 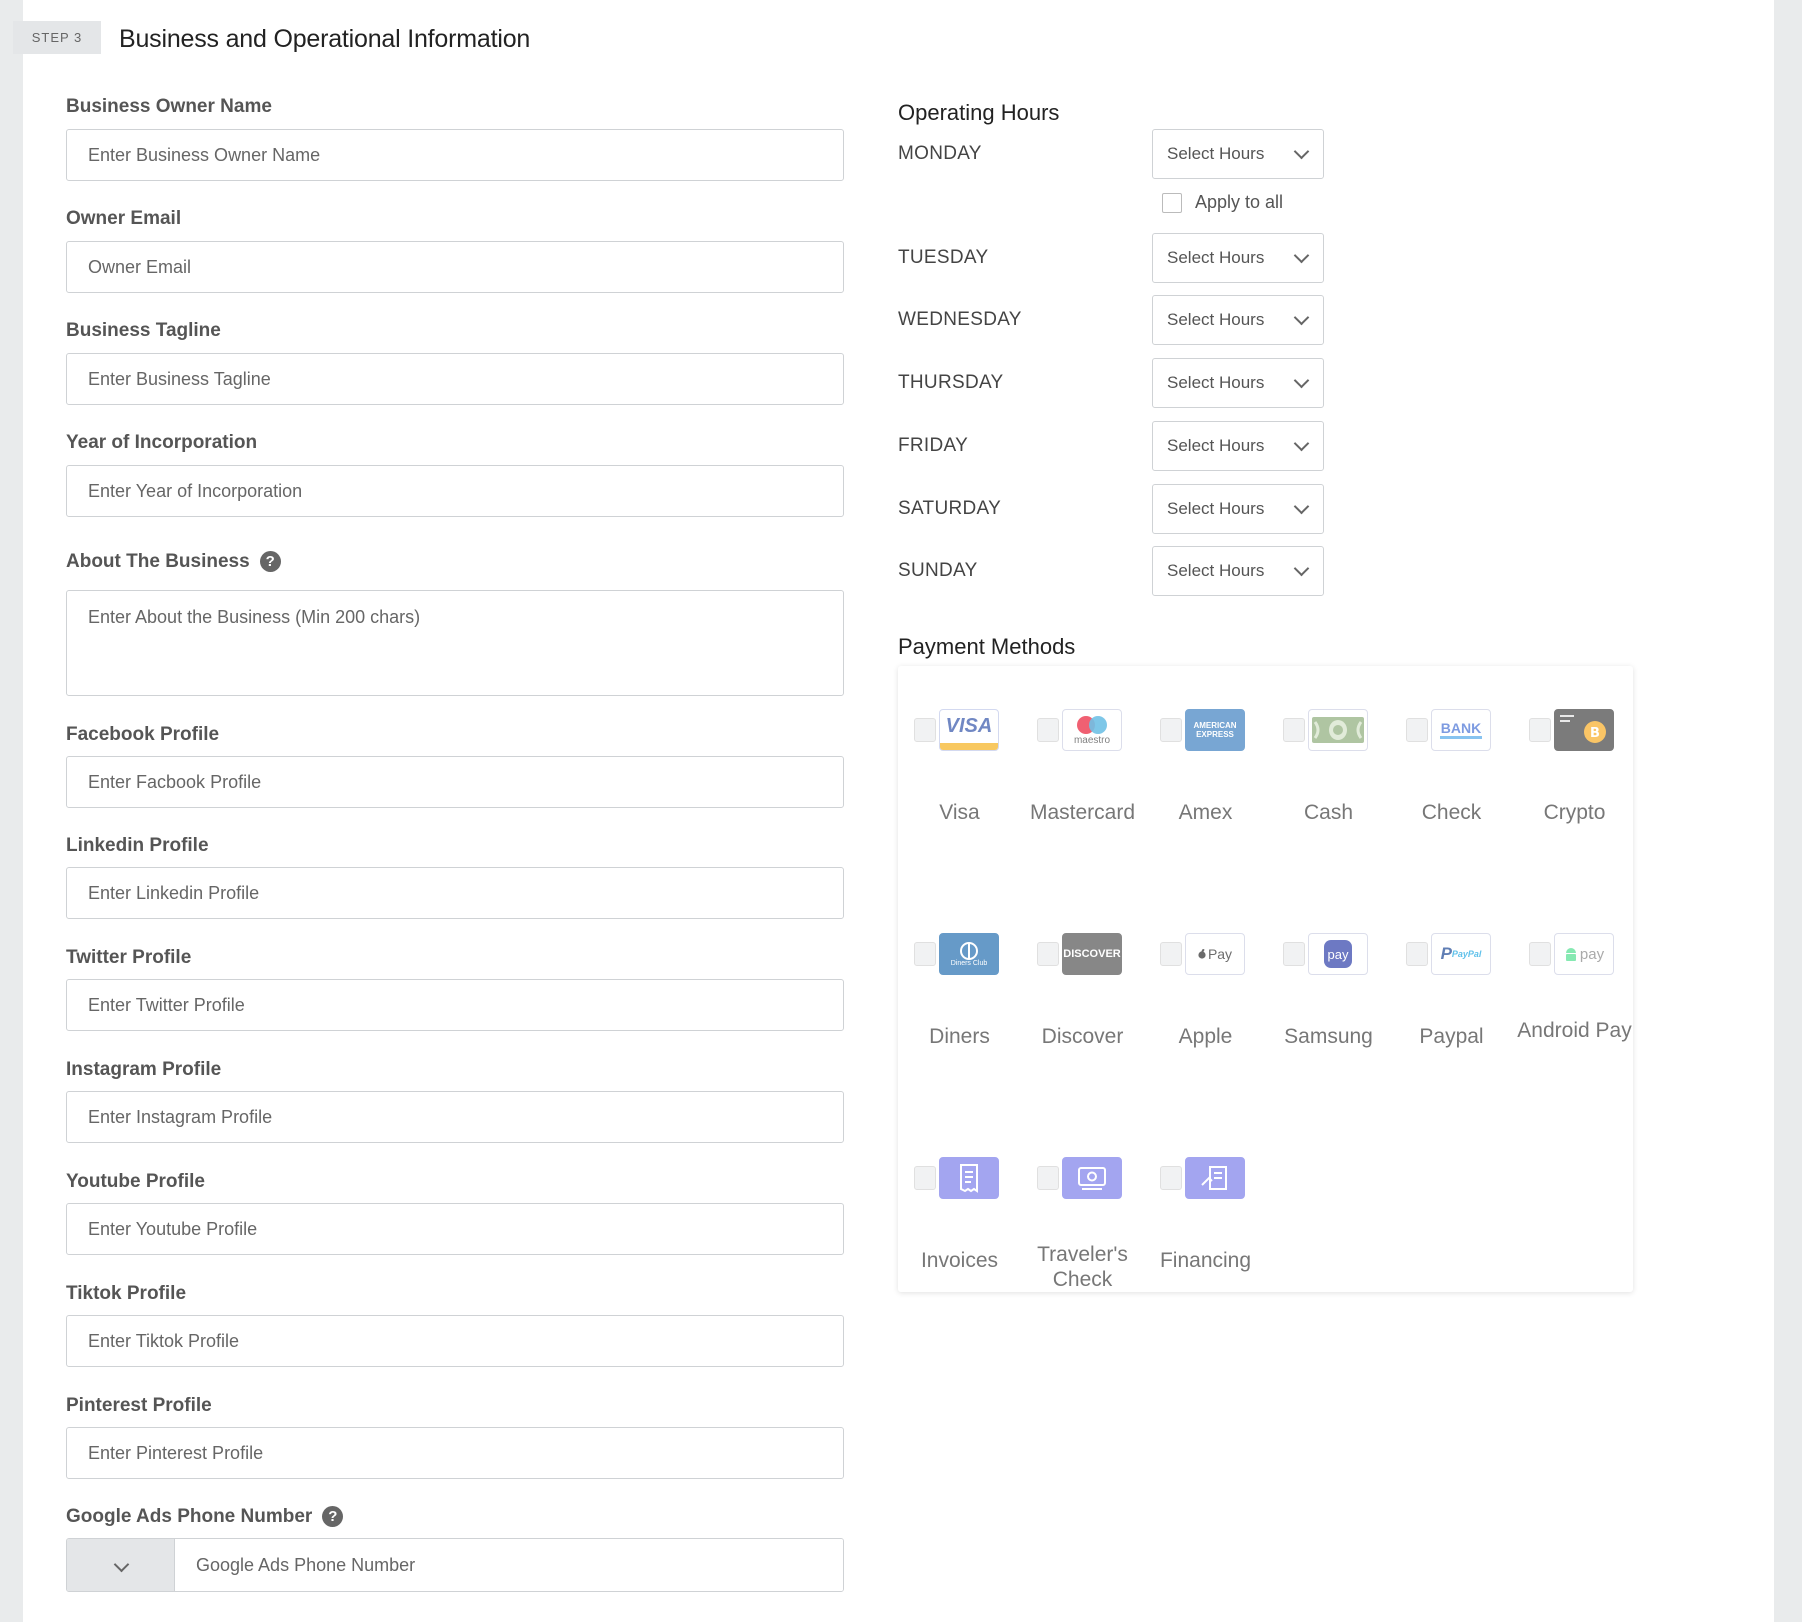 What do you see at coordinates (1048, 1178) in the screenshot?
I see `travelers-check-checkbox` at bounding box center [1048, 1178].